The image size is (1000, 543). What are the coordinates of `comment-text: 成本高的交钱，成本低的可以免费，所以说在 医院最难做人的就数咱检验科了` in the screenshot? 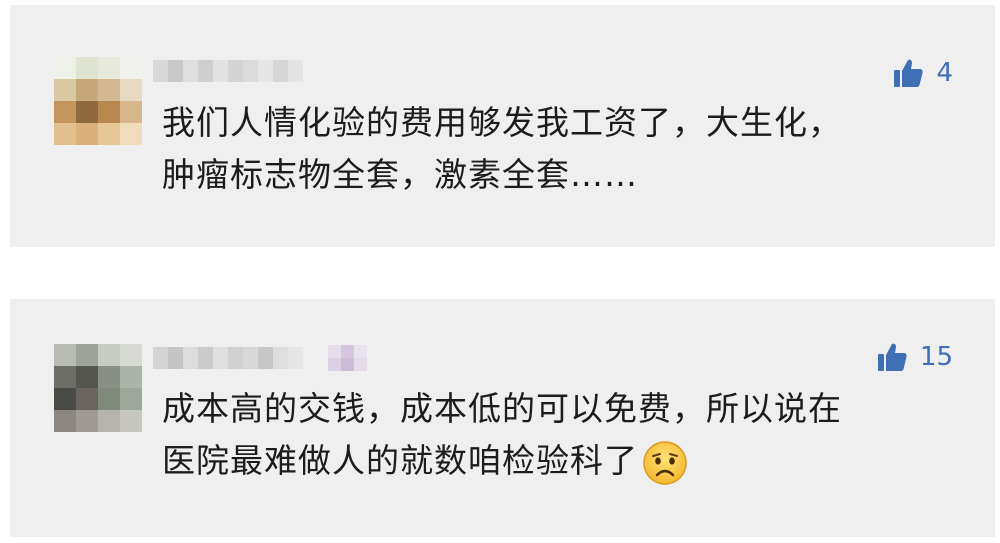 It's located at (543, 435).